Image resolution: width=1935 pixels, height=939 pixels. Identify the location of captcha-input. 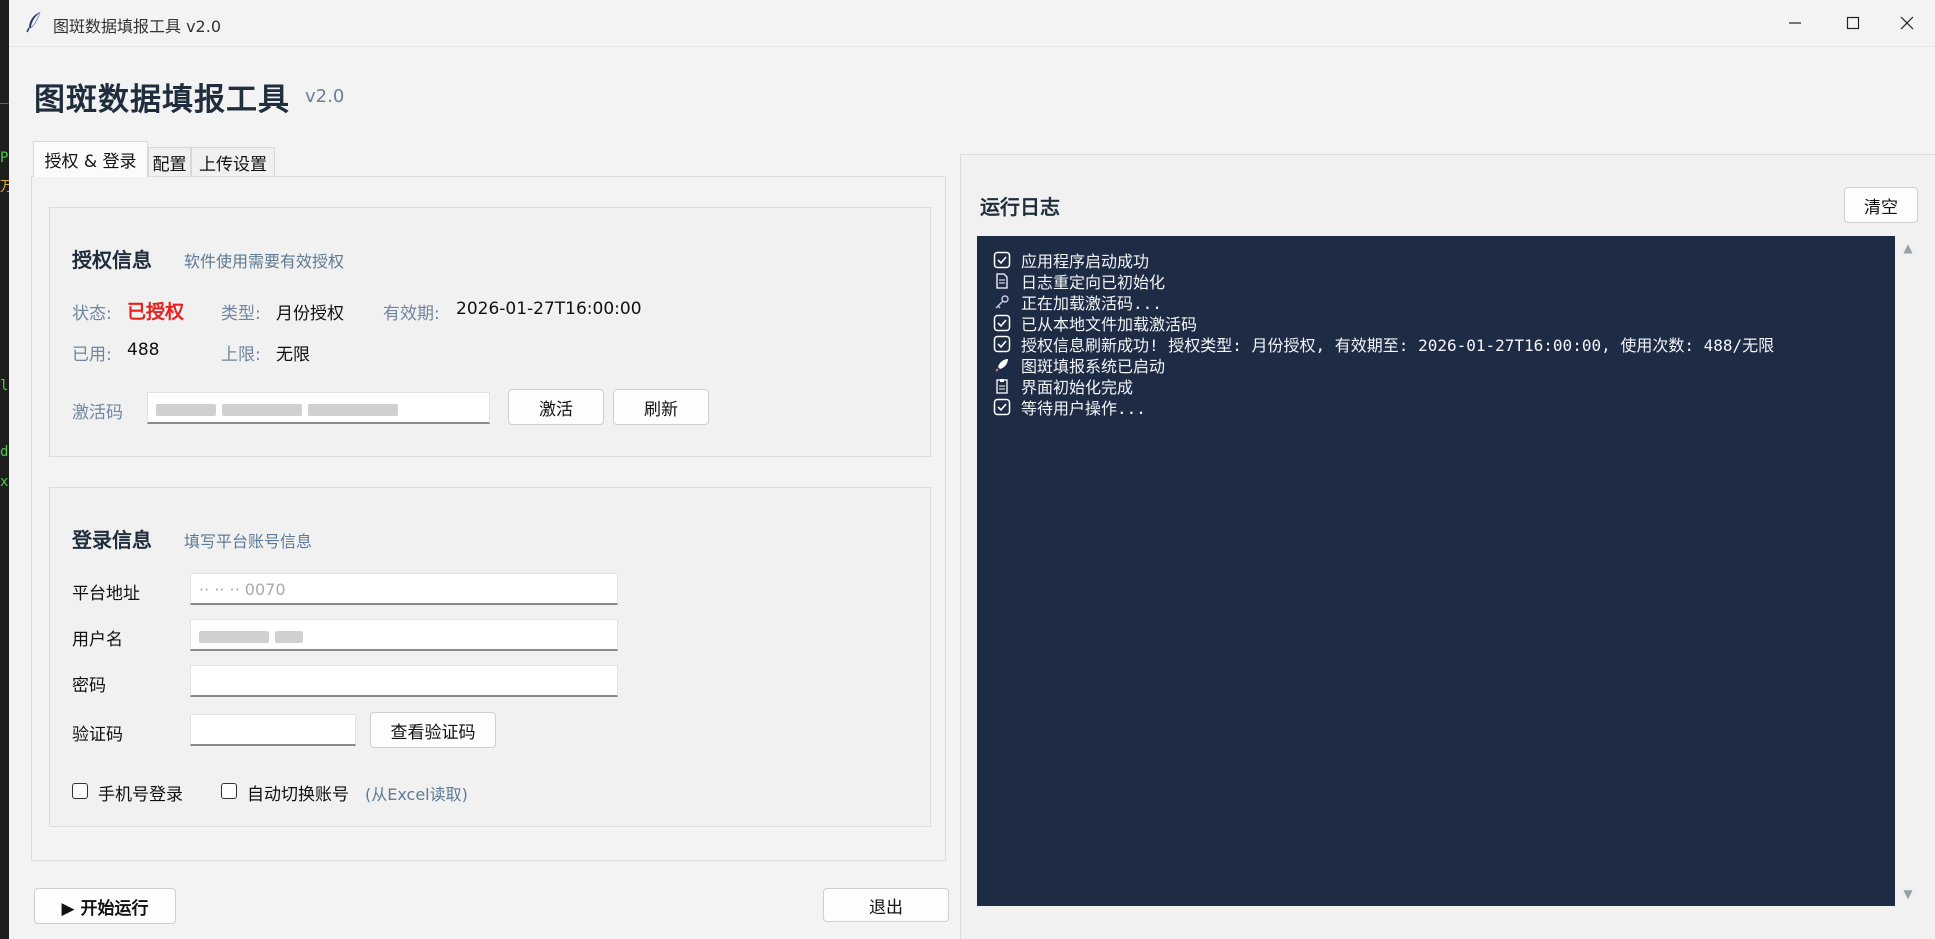
(273, 730).